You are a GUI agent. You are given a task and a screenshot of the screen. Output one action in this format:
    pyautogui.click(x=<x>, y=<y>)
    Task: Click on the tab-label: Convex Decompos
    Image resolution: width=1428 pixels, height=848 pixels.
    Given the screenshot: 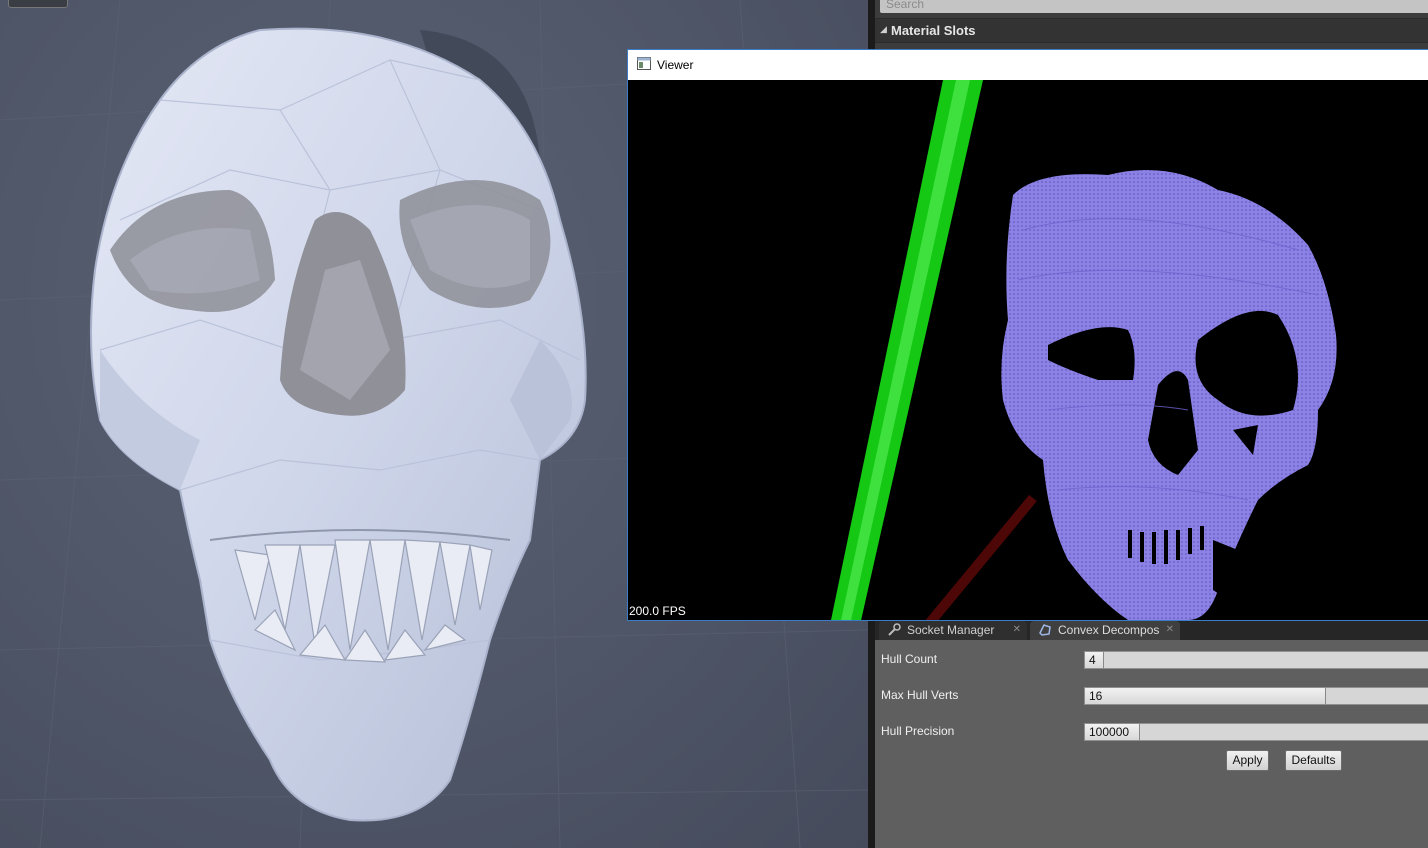 What is the action you would take?
    pyautogui.click(x=1109, y=630)
    